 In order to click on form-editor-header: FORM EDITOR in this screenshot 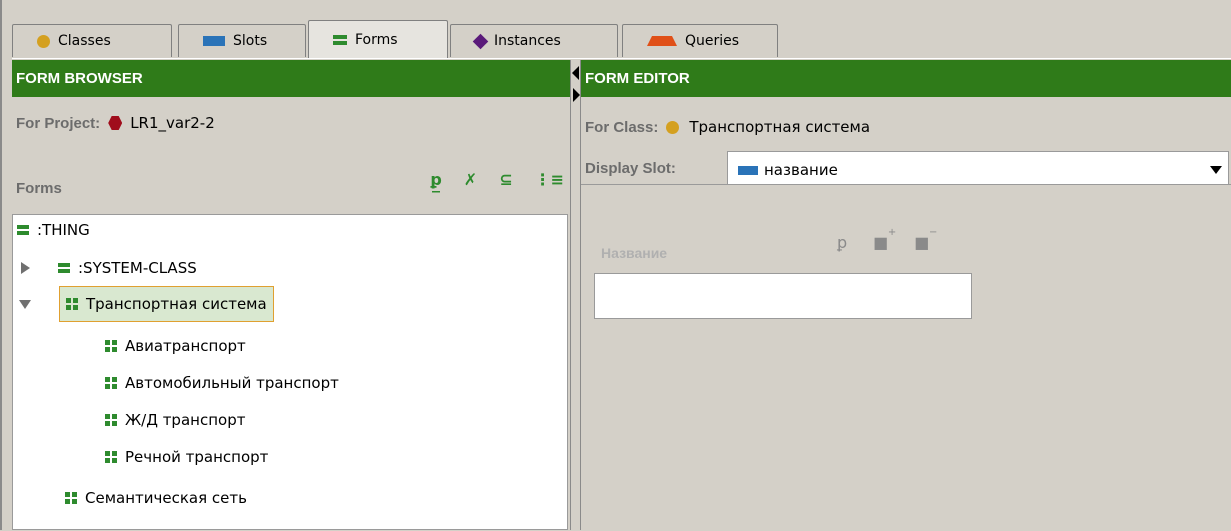, I will do `click(906, 78)`.